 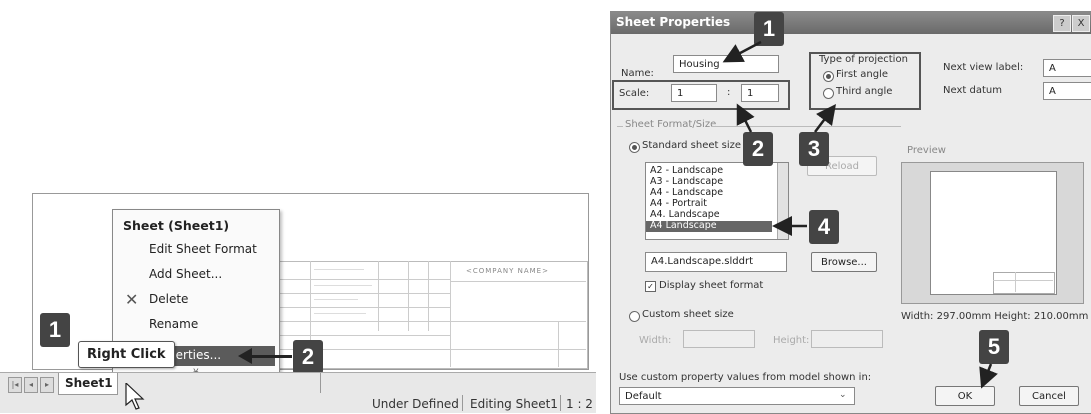 I want to click on callout-2: 2, so click(x=308, y=357).